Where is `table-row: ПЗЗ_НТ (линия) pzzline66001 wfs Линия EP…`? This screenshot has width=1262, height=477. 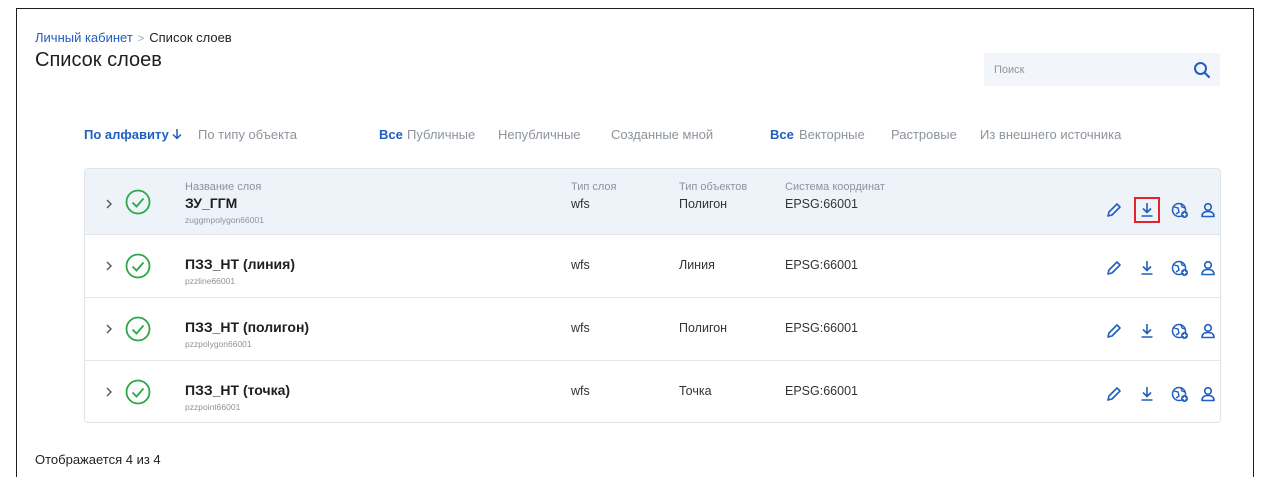
table-row: ПЗЗ_НТ (линия) pzzline66001 wfs Линия EP… is located at coordinates (652, 266).